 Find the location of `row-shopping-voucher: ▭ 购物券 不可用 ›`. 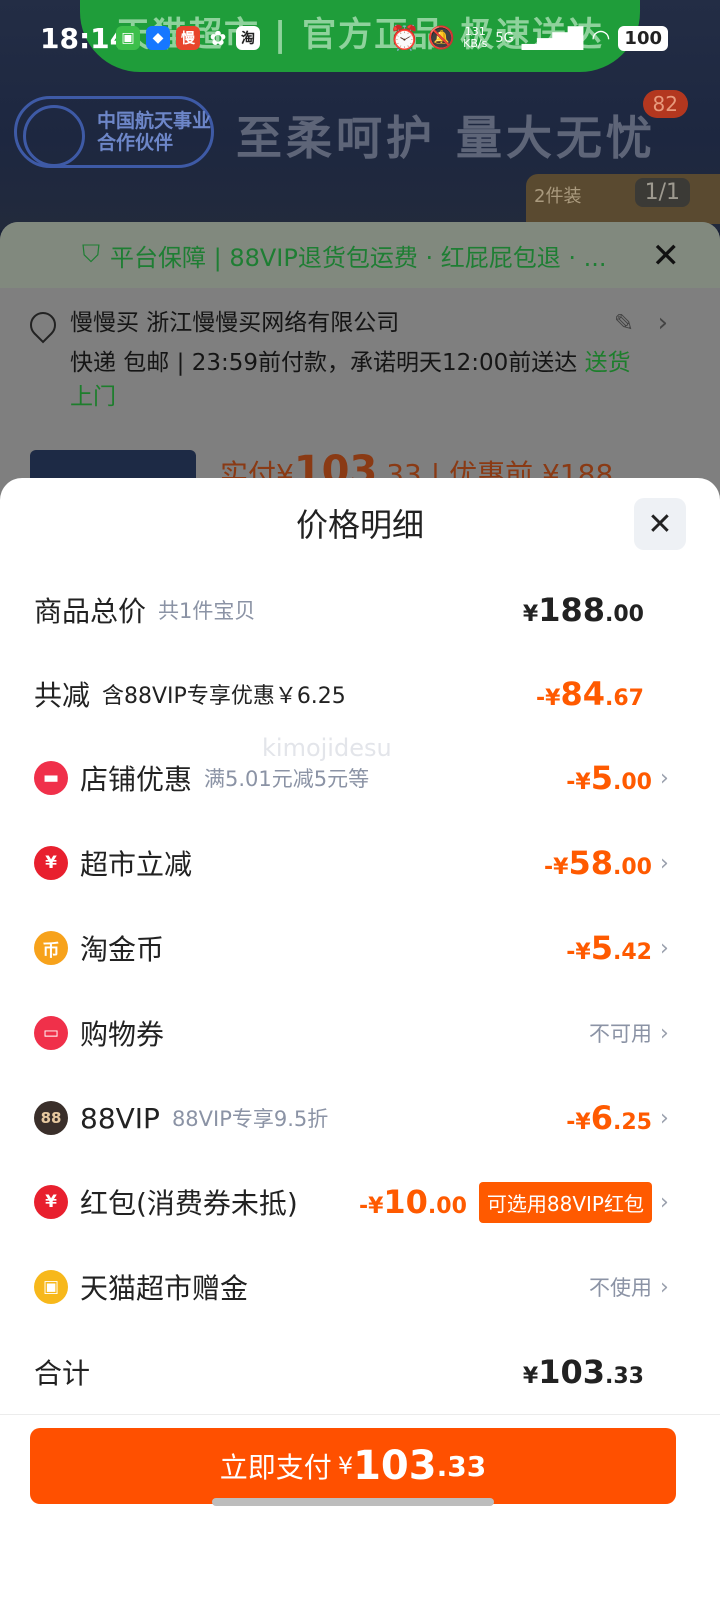

row-shopping-voucher: ▭ 购物券 不可用 › is located at coordinates (354, 1033).